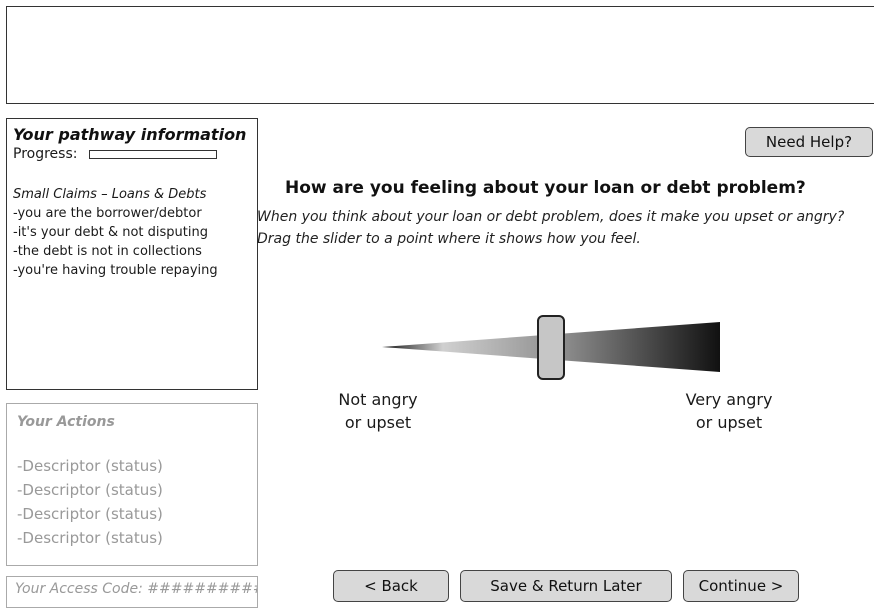 Image resolution: width=874 pixels, height=608 pixels. I want to click on save-return-later-button: Save & Return Later, so click(566, 586).